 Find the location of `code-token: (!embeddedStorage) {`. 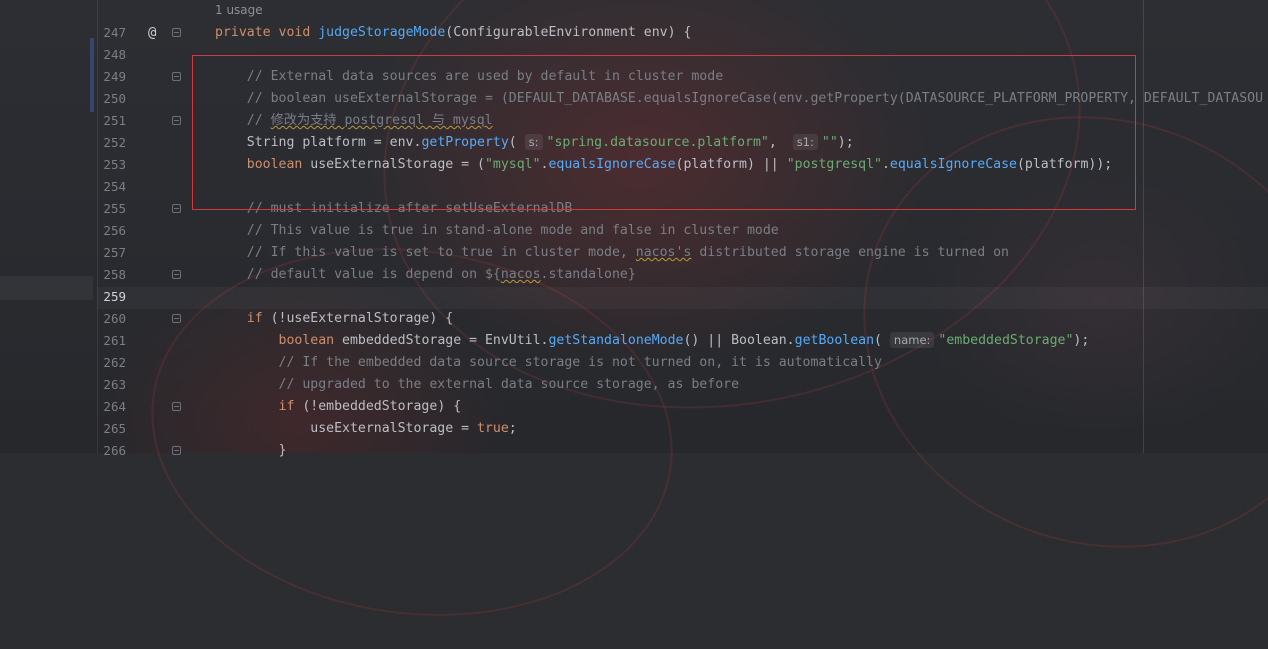

code-token: (!embeddedStorage) { is located at coordinates (382, 406).